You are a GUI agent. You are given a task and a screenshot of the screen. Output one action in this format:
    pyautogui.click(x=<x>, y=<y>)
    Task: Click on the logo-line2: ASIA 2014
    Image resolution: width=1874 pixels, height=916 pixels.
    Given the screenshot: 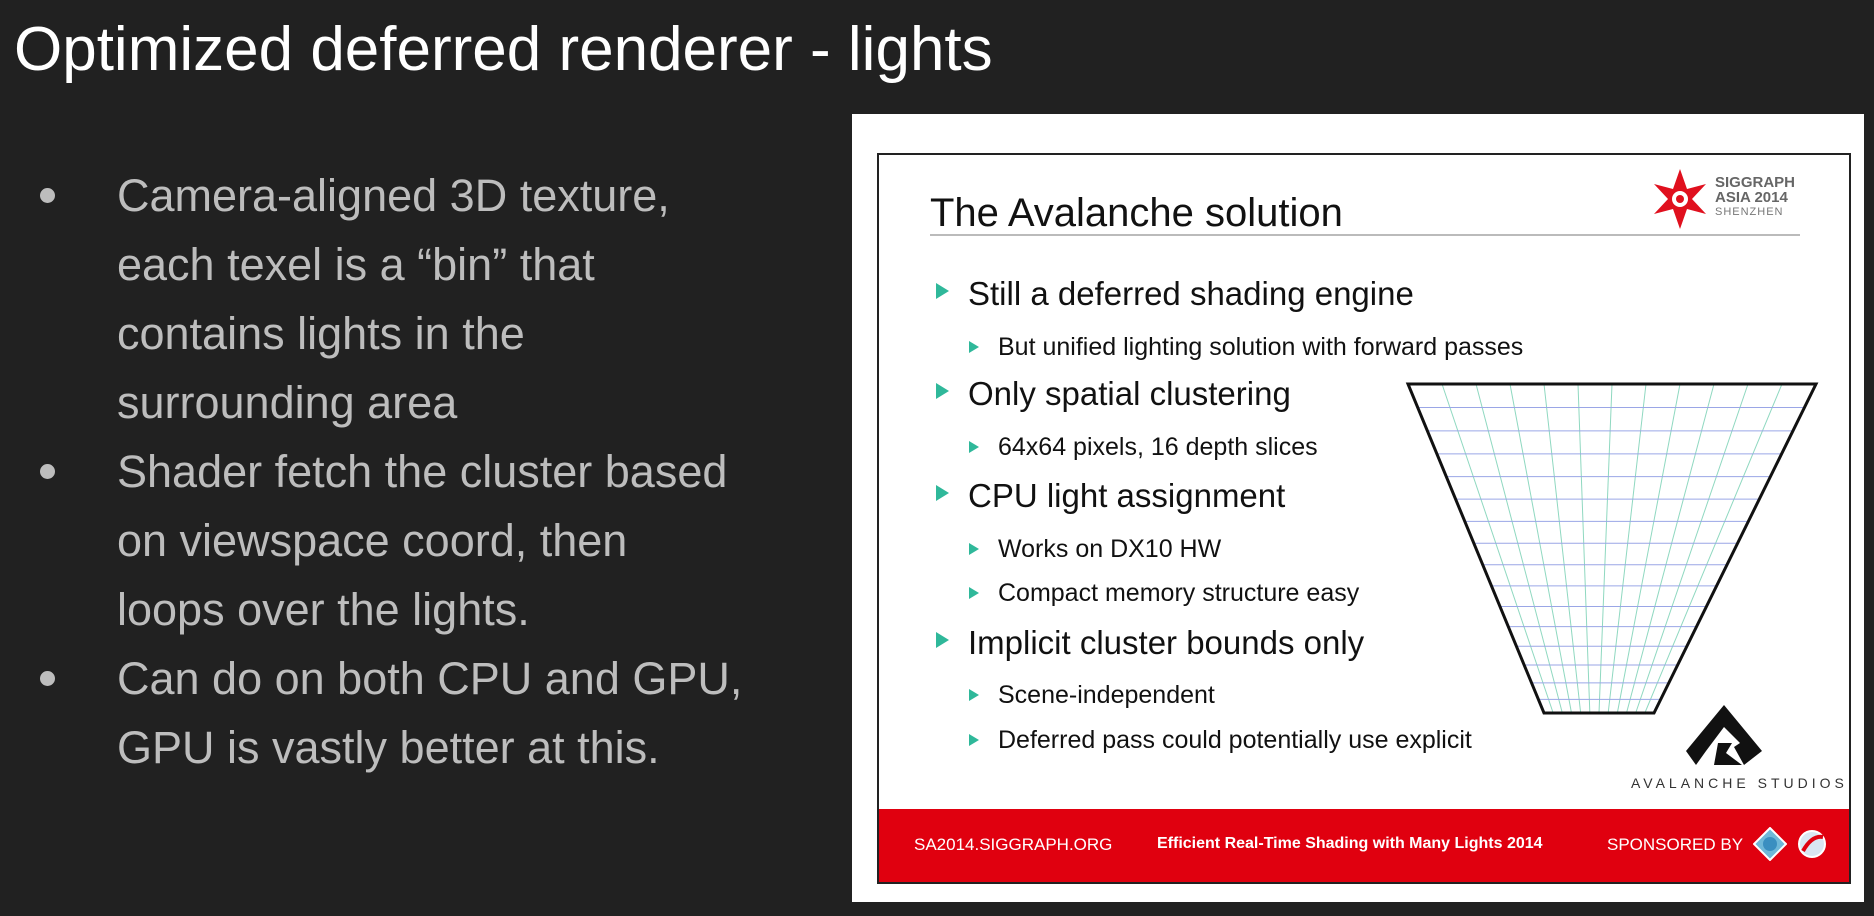 What is the action you would take?
    pyautogui.click(x=1751, y=197)
    